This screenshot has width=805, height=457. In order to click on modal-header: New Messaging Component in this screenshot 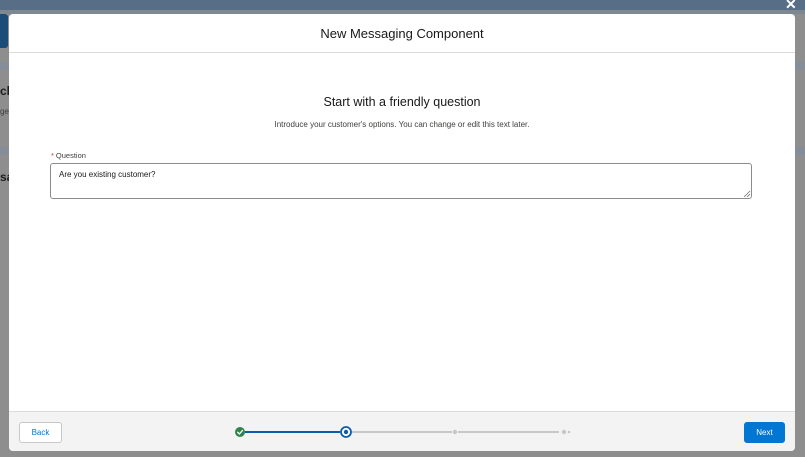, I will do `click(402, 33)`.